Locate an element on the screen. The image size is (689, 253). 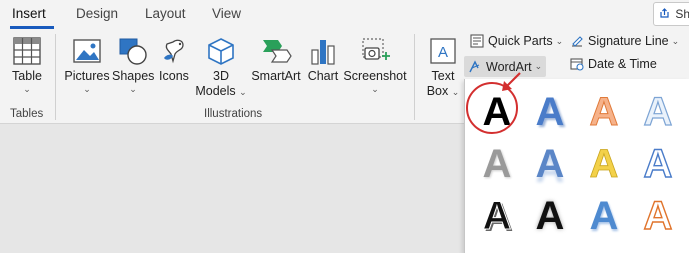
signature-line-button: Signature Line ⌄ is located at coordinates (624, 41).